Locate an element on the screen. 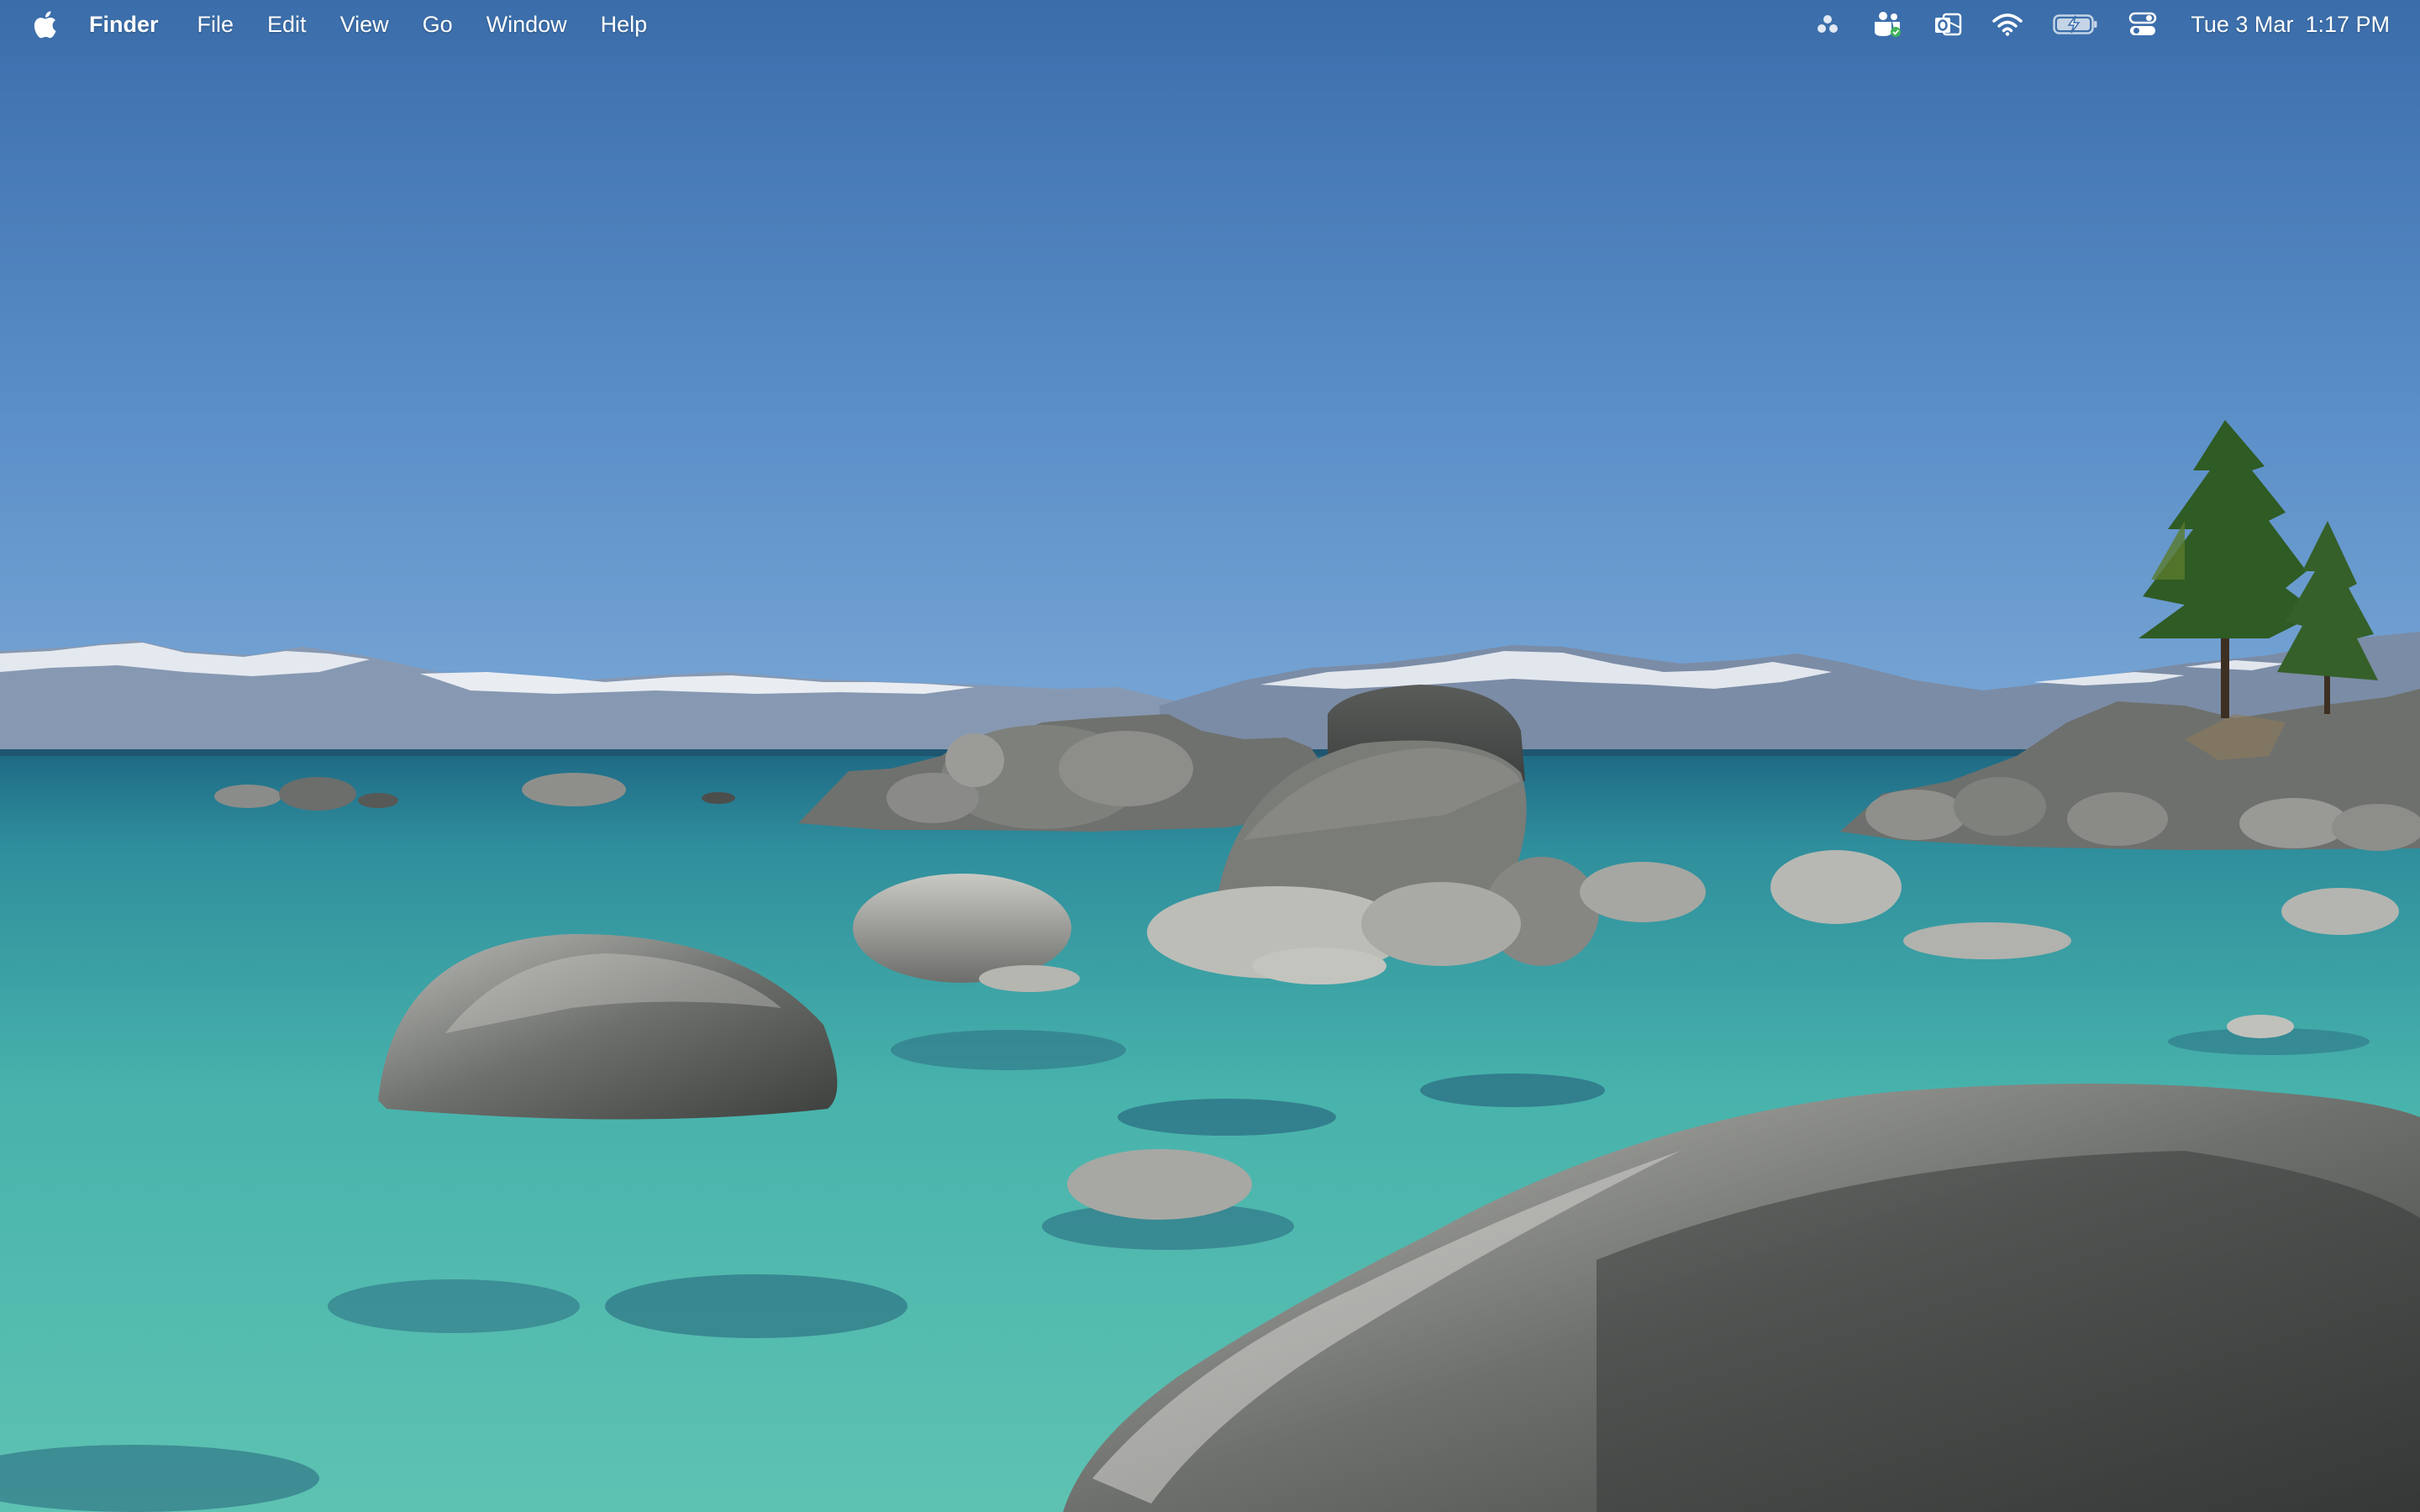 This screenshot has height=1512, width=2420. menu-bar-status-area: Tue 3 Mar 1:17 PM is located at coordinates (2102, 24).